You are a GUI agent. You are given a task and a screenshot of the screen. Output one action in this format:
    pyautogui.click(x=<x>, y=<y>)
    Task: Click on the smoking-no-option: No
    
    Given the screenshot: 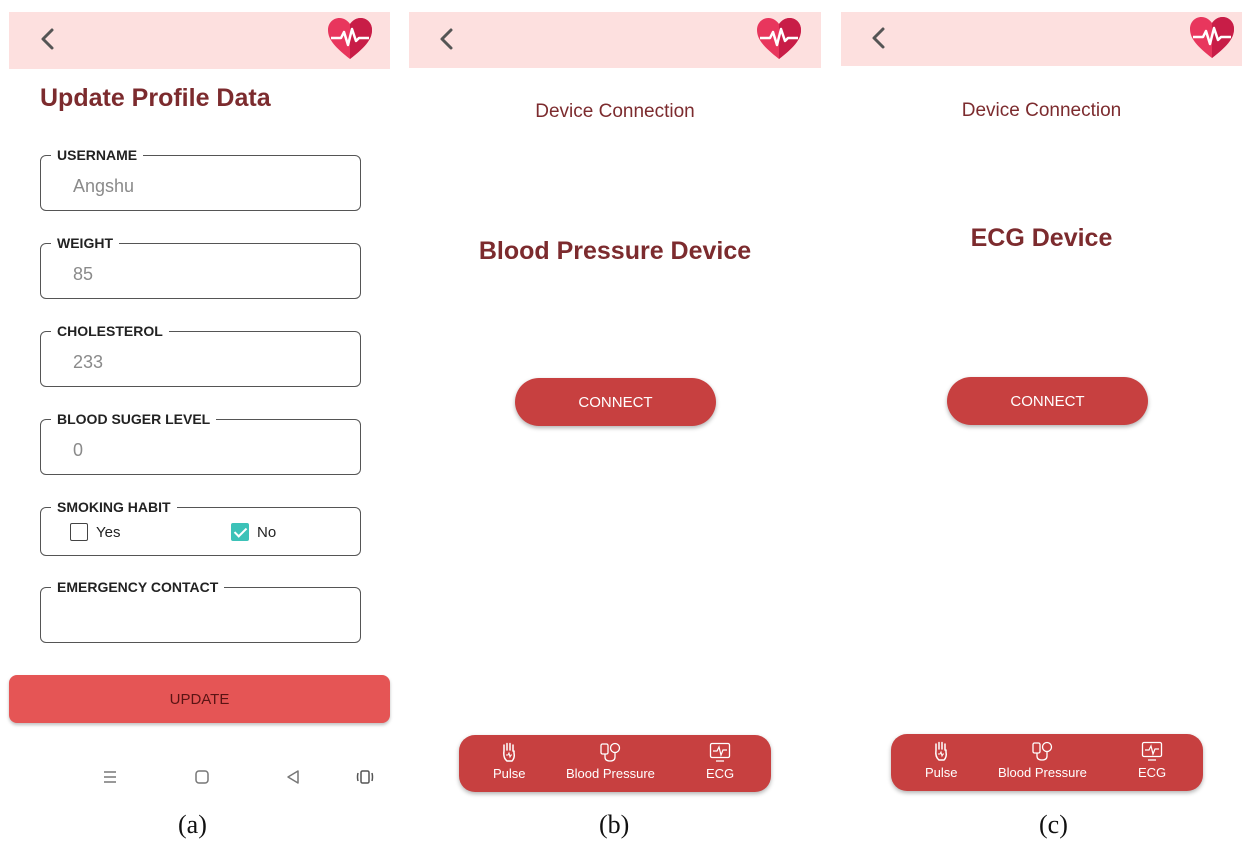 What is the action you would take?
    pyautogui.click(x=253, y=532)
    